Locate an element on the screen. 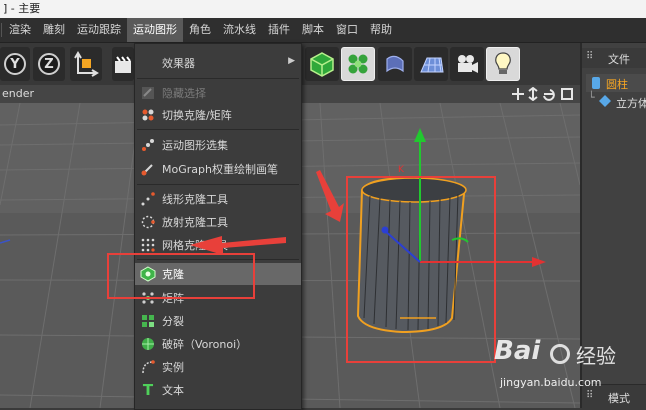 This screenshot has height=410, width=646. menu-item-linear-clone-tool: 线形克隆工具 is located at coordinates (218, 199).